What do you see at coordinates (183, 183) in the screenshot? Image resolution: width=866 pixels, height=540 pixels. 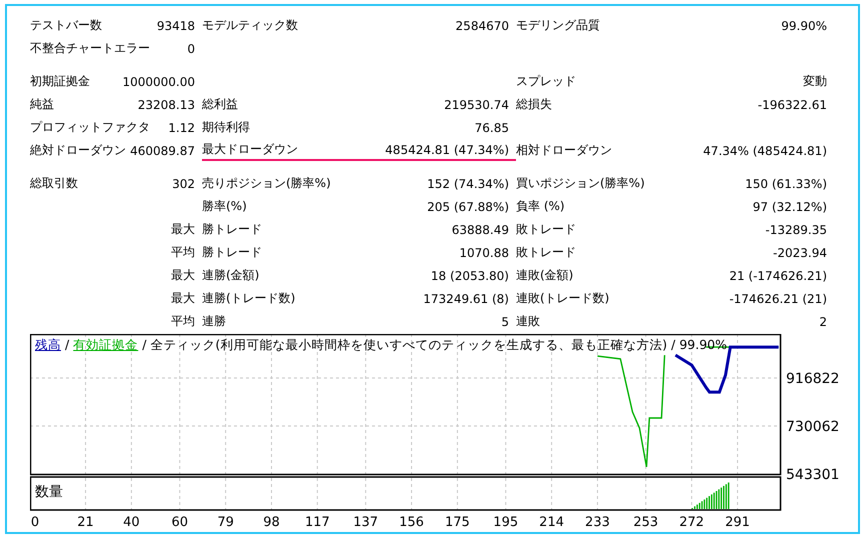 I see `stat-value: 302` at bounding box center [183, 183].